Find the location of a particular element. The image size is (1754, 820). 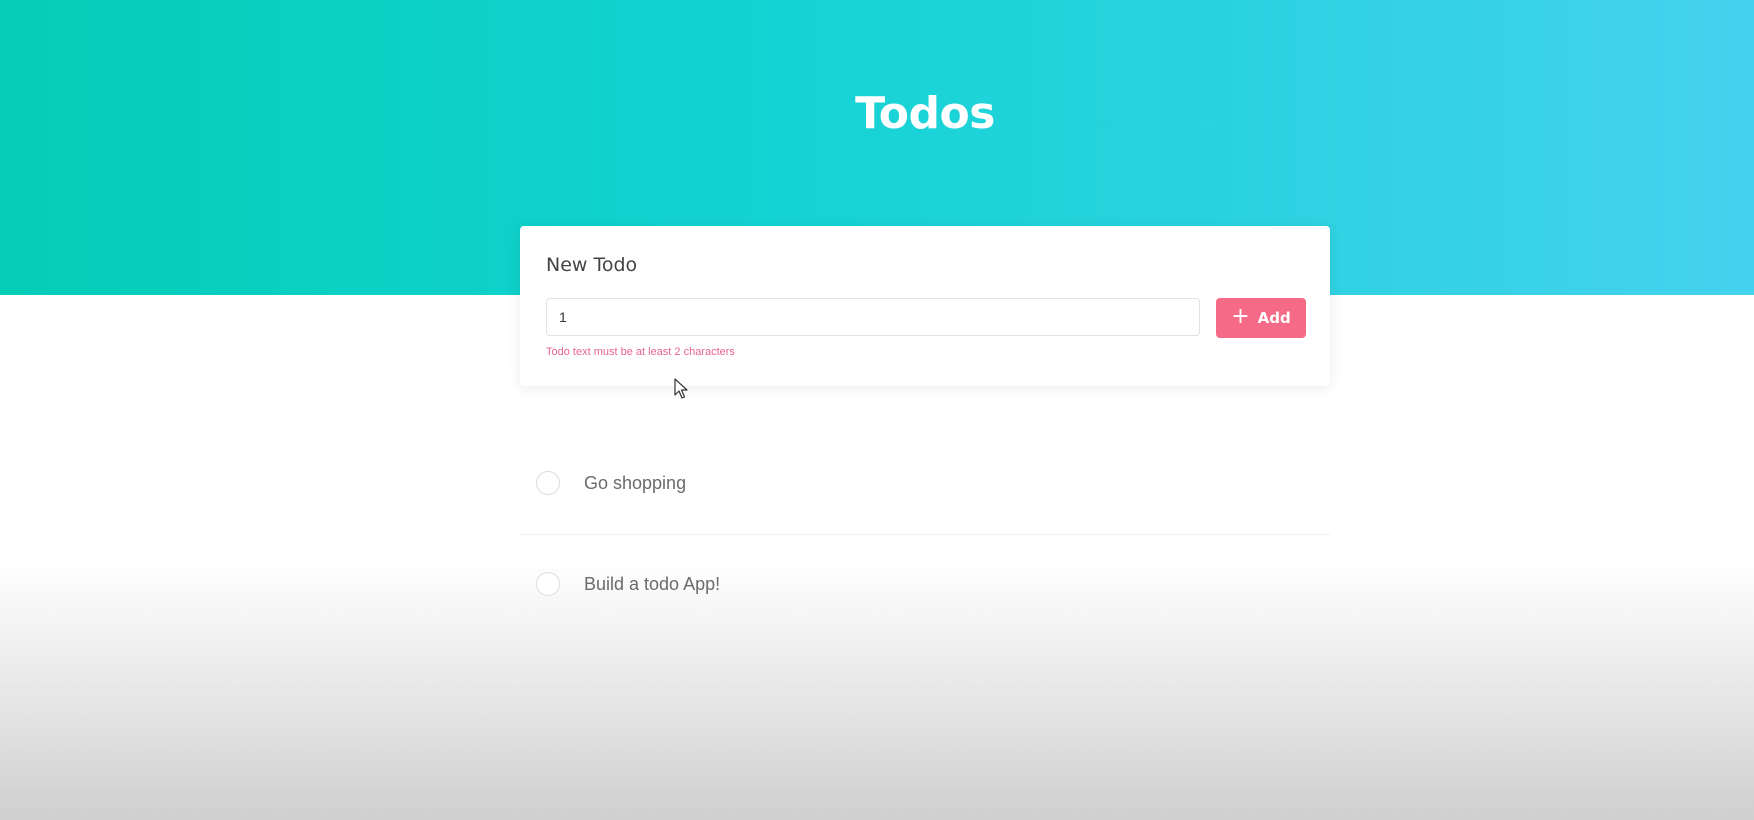

page-title: Todos is located at coordinates (925, 113).